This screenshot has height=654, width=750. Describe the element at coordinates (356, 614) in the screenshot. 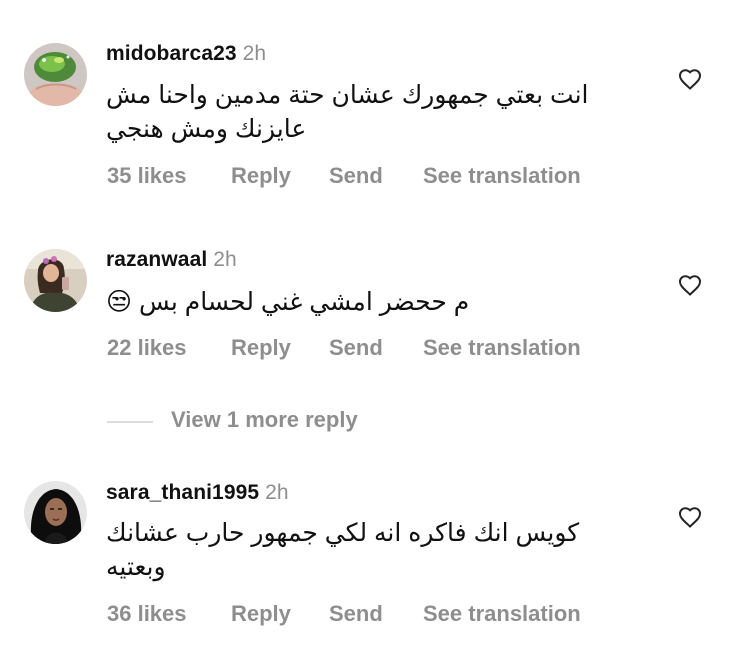

I see `send-button: Send` at that location.